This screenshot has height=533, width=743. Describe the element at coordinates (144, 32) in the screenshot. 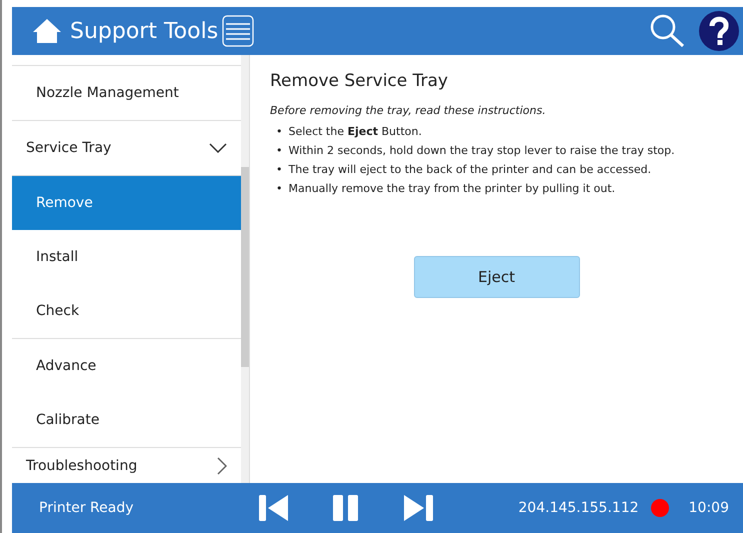

I see `app-title: Support Tools` at that location.